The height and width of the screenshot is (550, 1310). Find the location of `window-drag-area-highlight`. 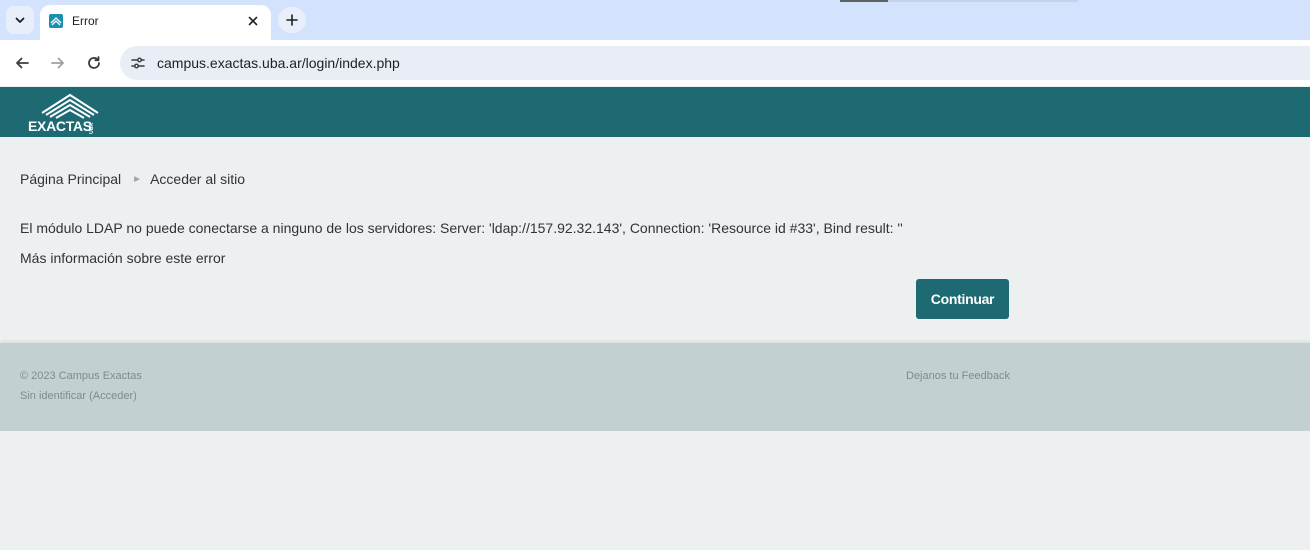

window-drag-area-highlight is located at coordinates (983, 1).